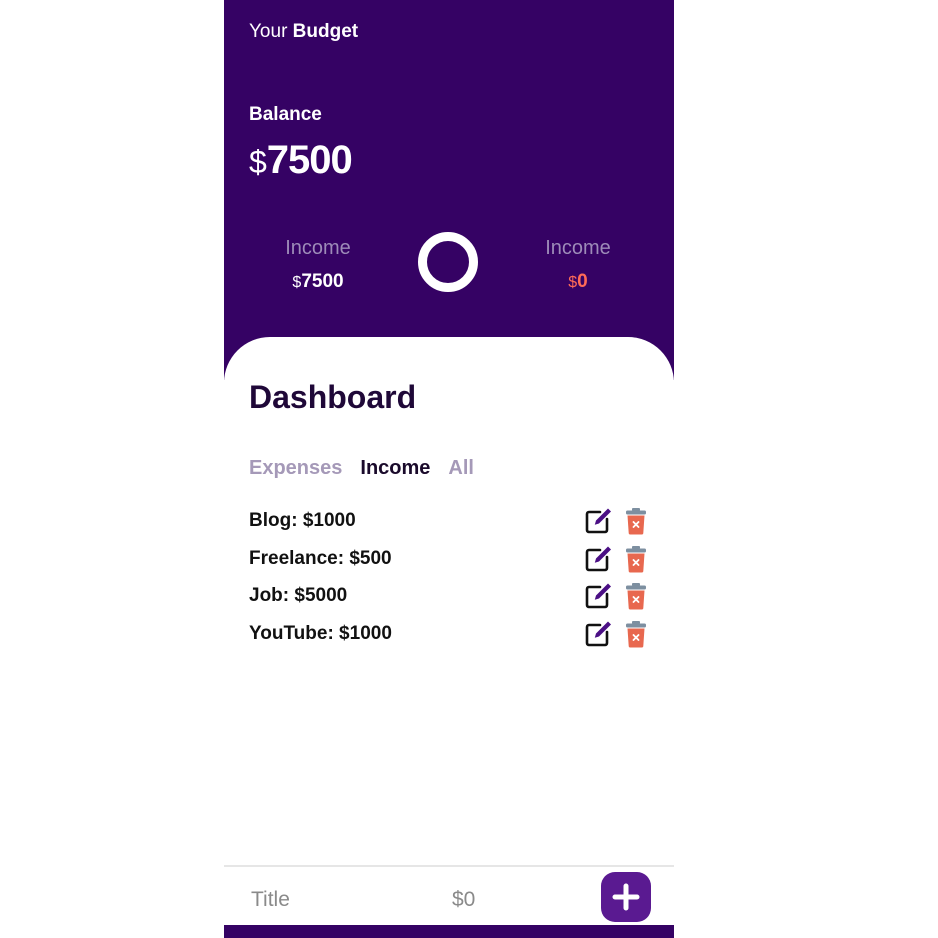  I want to click on tab-all: All, so click(461, 468).